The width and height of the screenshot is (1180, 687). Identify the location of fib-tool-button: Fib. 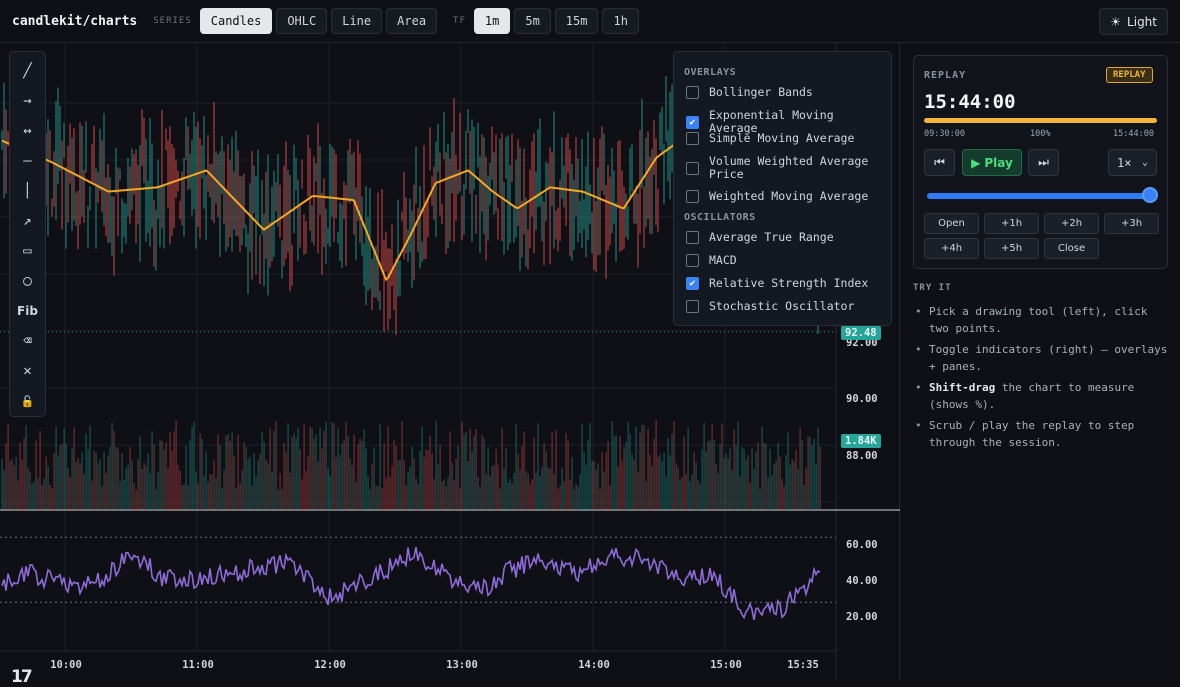
(27, 311).